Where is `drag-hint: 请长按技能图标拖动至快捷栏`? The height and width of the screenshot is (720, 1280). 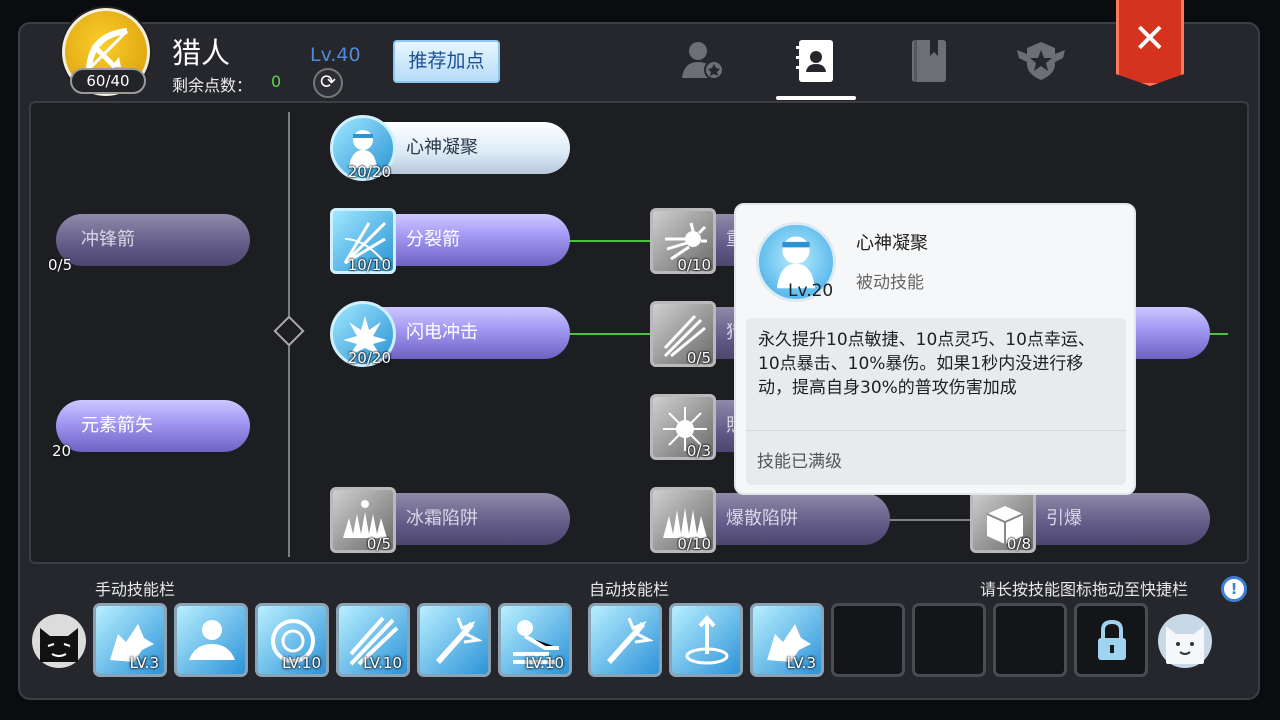 drag-hint: 请长按技能图标拖动至快捷栏 is located at coordinates (1084, 589).